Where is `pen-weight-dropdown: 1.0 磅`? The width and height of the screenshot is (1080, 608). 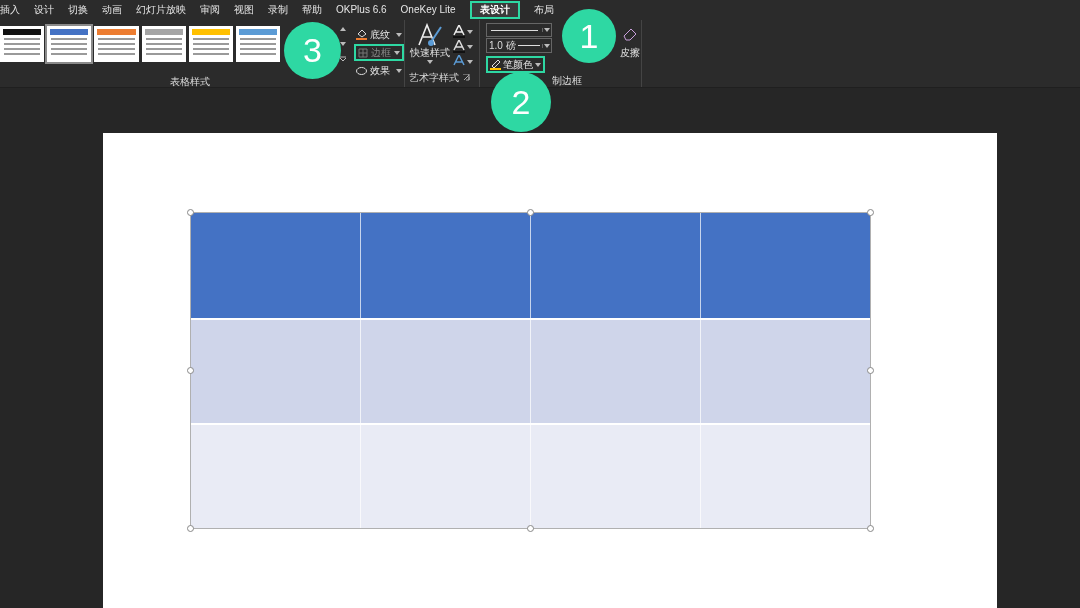 pen-weight-dropdown: 1.0 磅 is located at coordinates (519, 45).